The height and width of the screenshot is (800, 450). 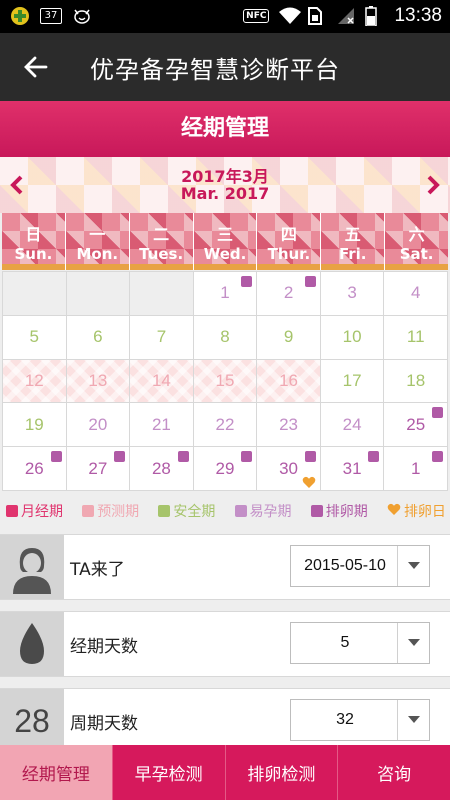 I want to click on calendar-day: 7, so click(x=161, y=337).